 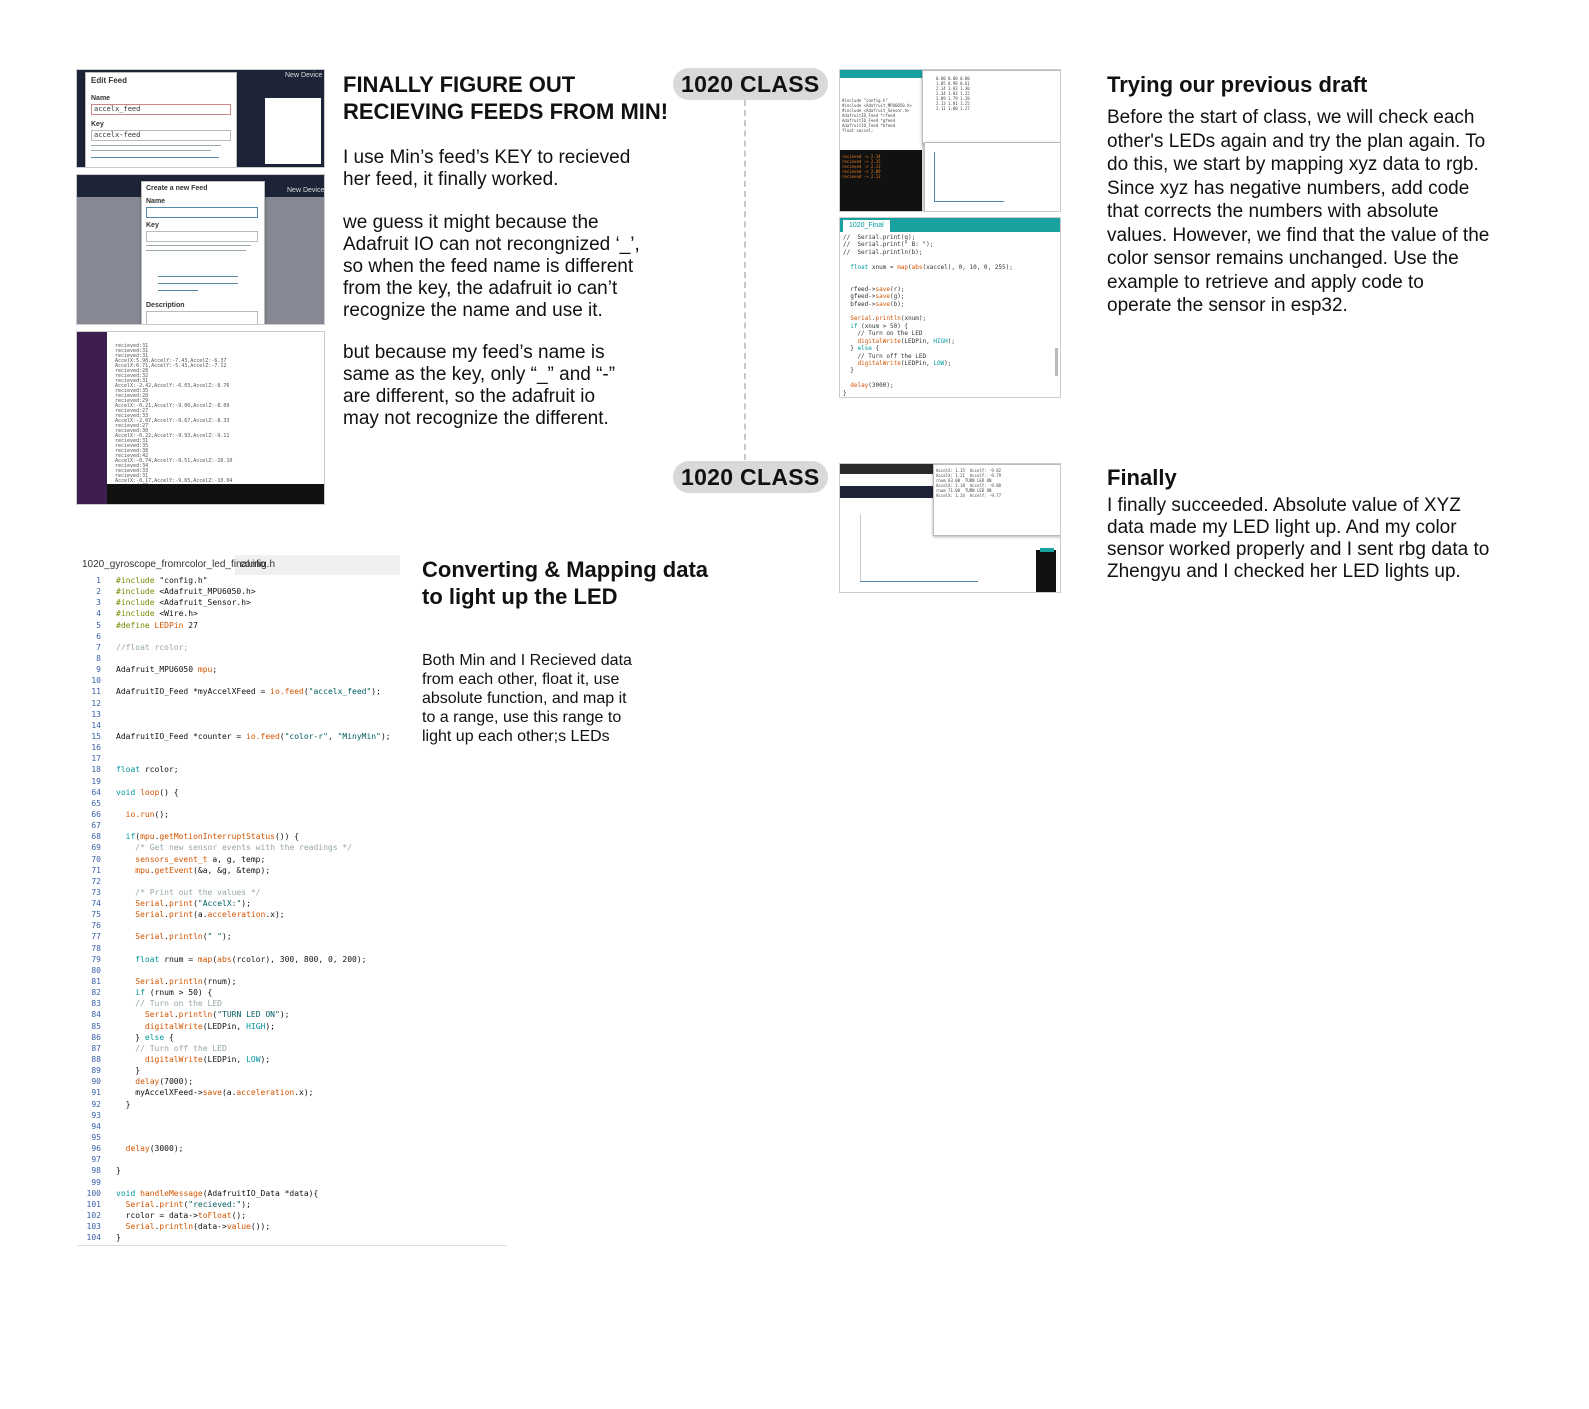 What do you see at coordinates (186, 982) in the screenshot?
I see `code-line-text: Serial.println(rnum);` at bounding box center [186, 982].